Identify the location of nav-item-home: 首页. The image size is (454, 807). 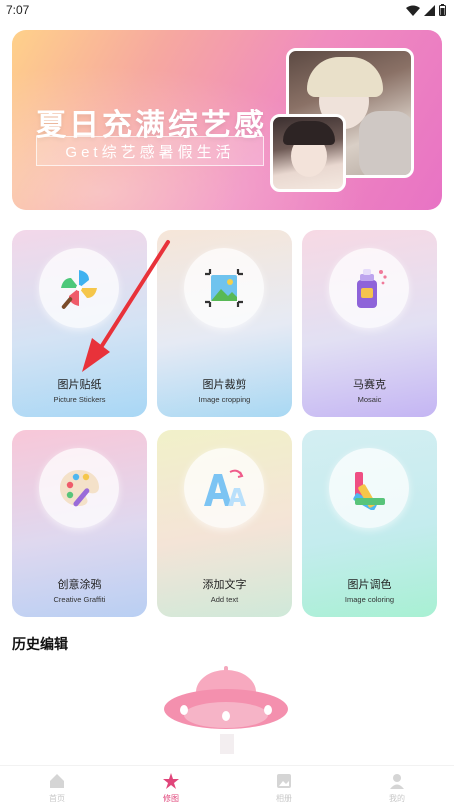
(57, 788).